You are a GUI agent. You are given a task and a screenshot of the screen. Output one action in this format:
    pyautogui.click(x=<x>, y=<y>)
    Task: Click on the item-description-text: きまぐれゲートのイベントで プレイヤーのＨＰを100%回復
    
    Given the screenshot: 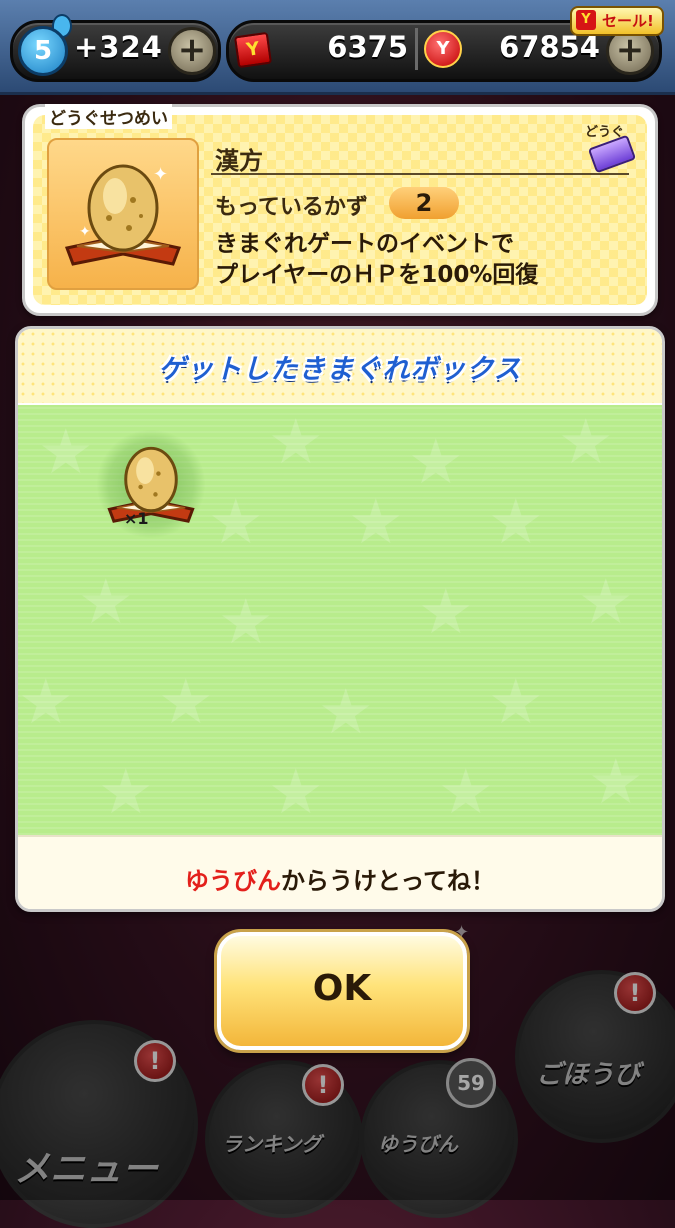 What is the action you would take?
    pyautogui.click(x=376, y=260)
    